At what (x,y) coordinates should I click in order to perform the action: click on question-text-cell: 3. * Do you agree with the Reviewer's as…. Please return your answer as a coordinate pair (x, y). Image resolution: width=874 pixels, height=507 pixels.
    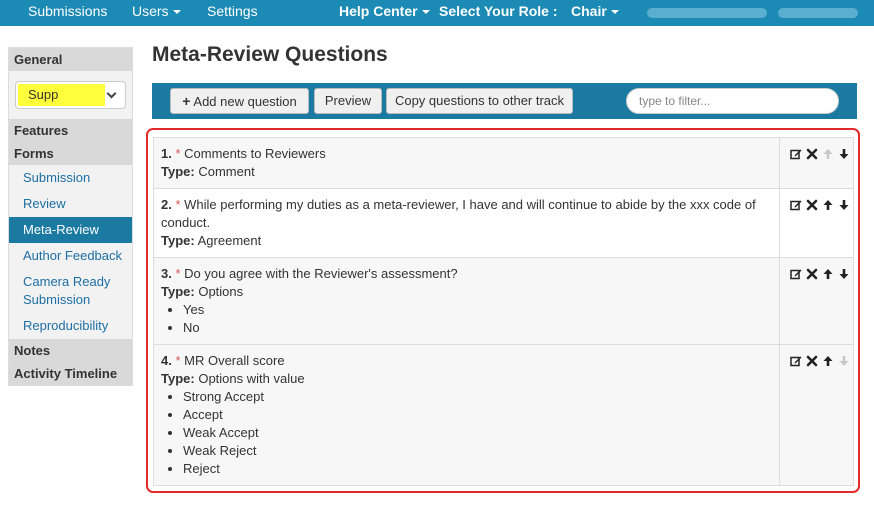
    Looking at the image, I should click on (467, 301).